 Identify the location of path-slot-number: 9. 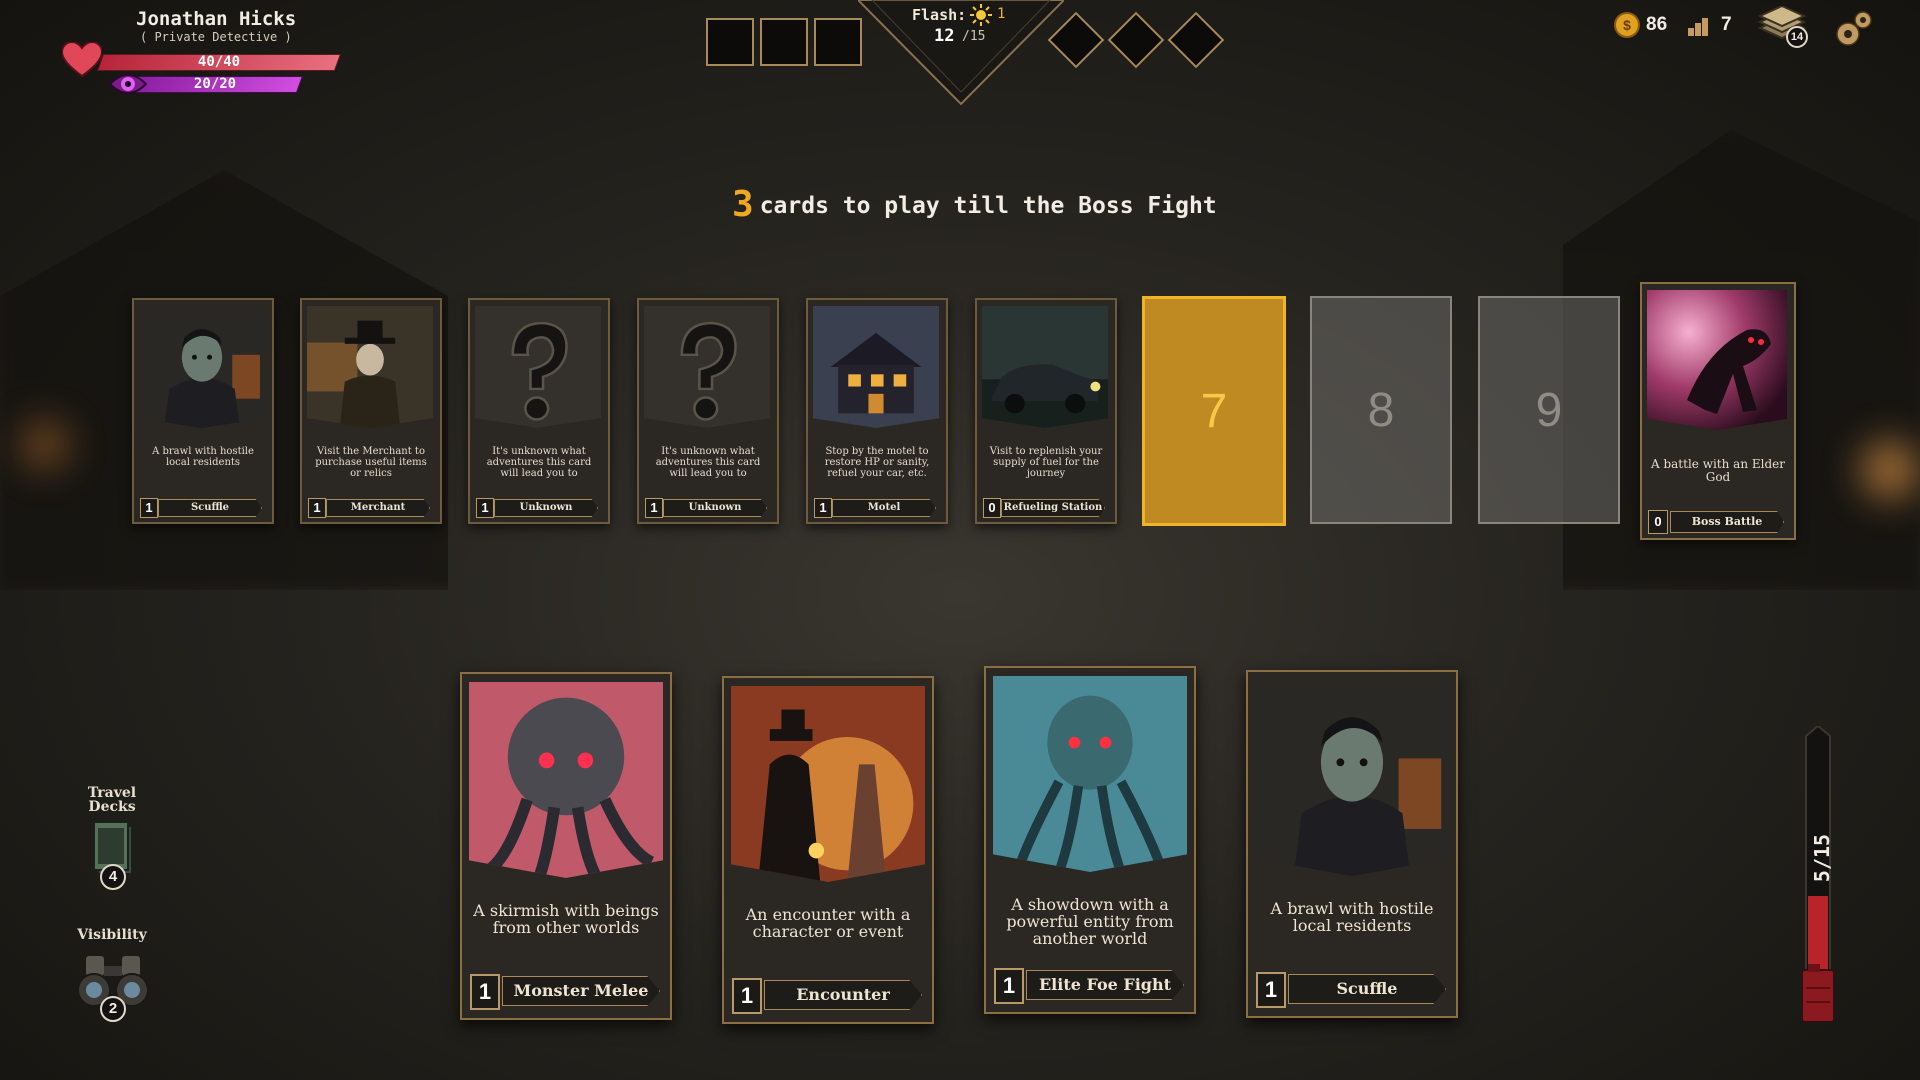
(1549, 410).